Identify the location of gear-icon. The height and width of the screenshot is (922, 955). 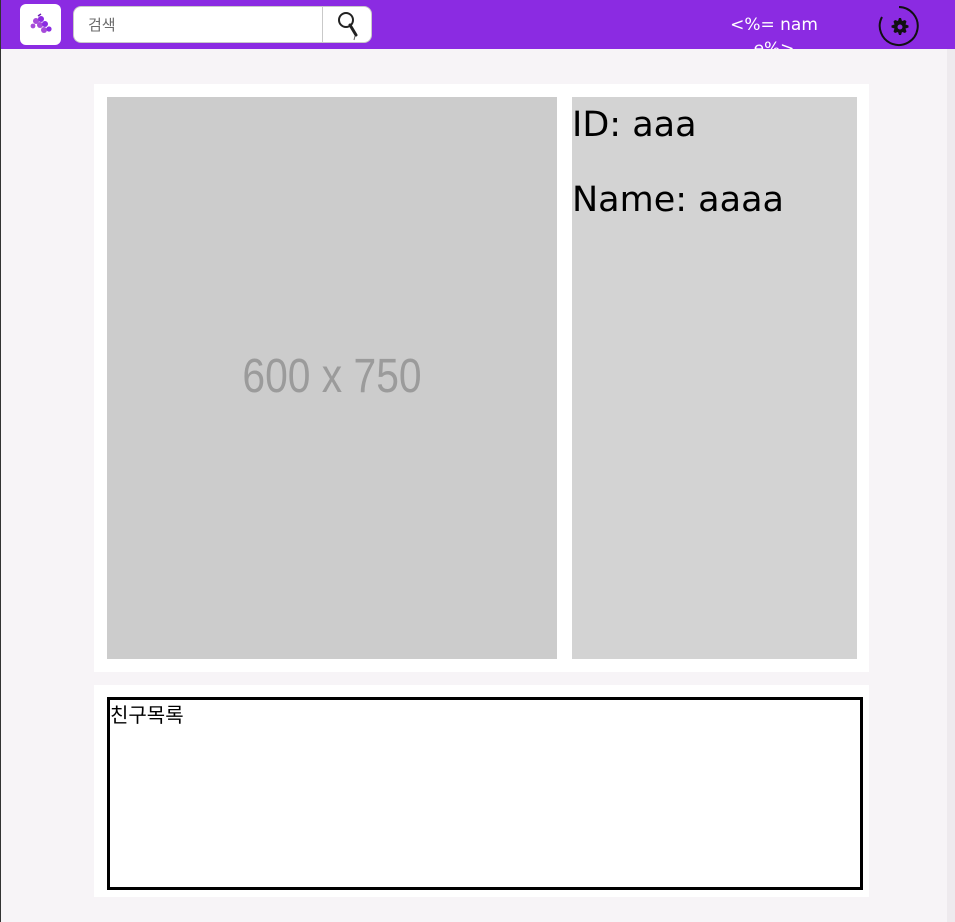
(898, 26).